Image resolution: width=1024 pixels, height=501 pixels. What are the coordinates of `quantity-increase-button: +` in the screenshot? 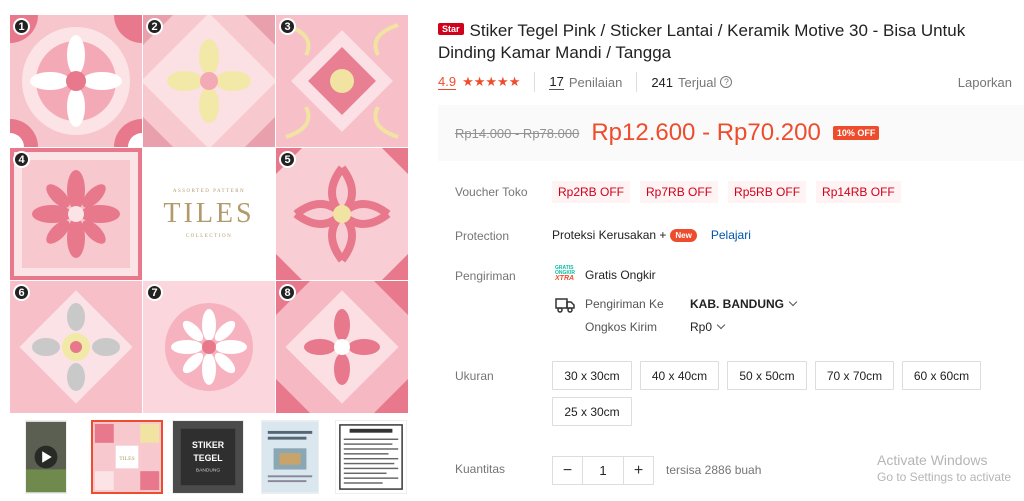 It's located at (638, 470).